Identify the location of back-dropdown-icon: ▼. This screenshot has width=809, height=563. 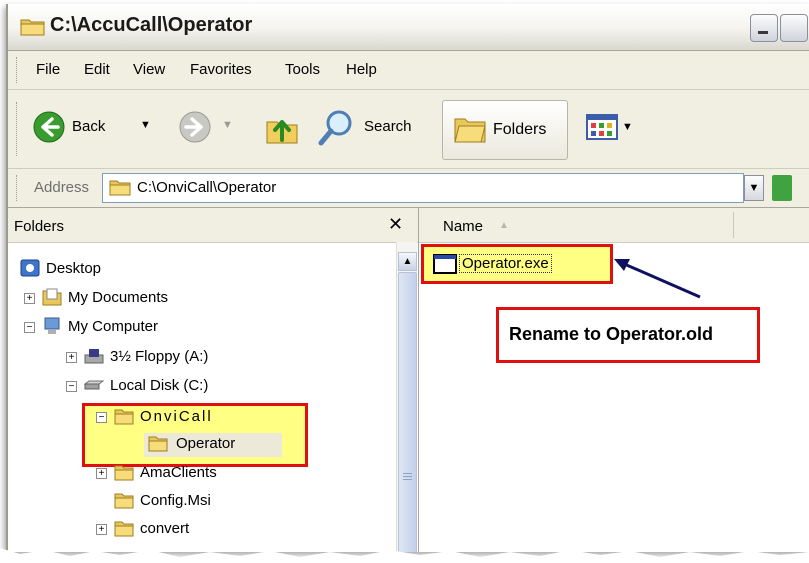
(145, 125).